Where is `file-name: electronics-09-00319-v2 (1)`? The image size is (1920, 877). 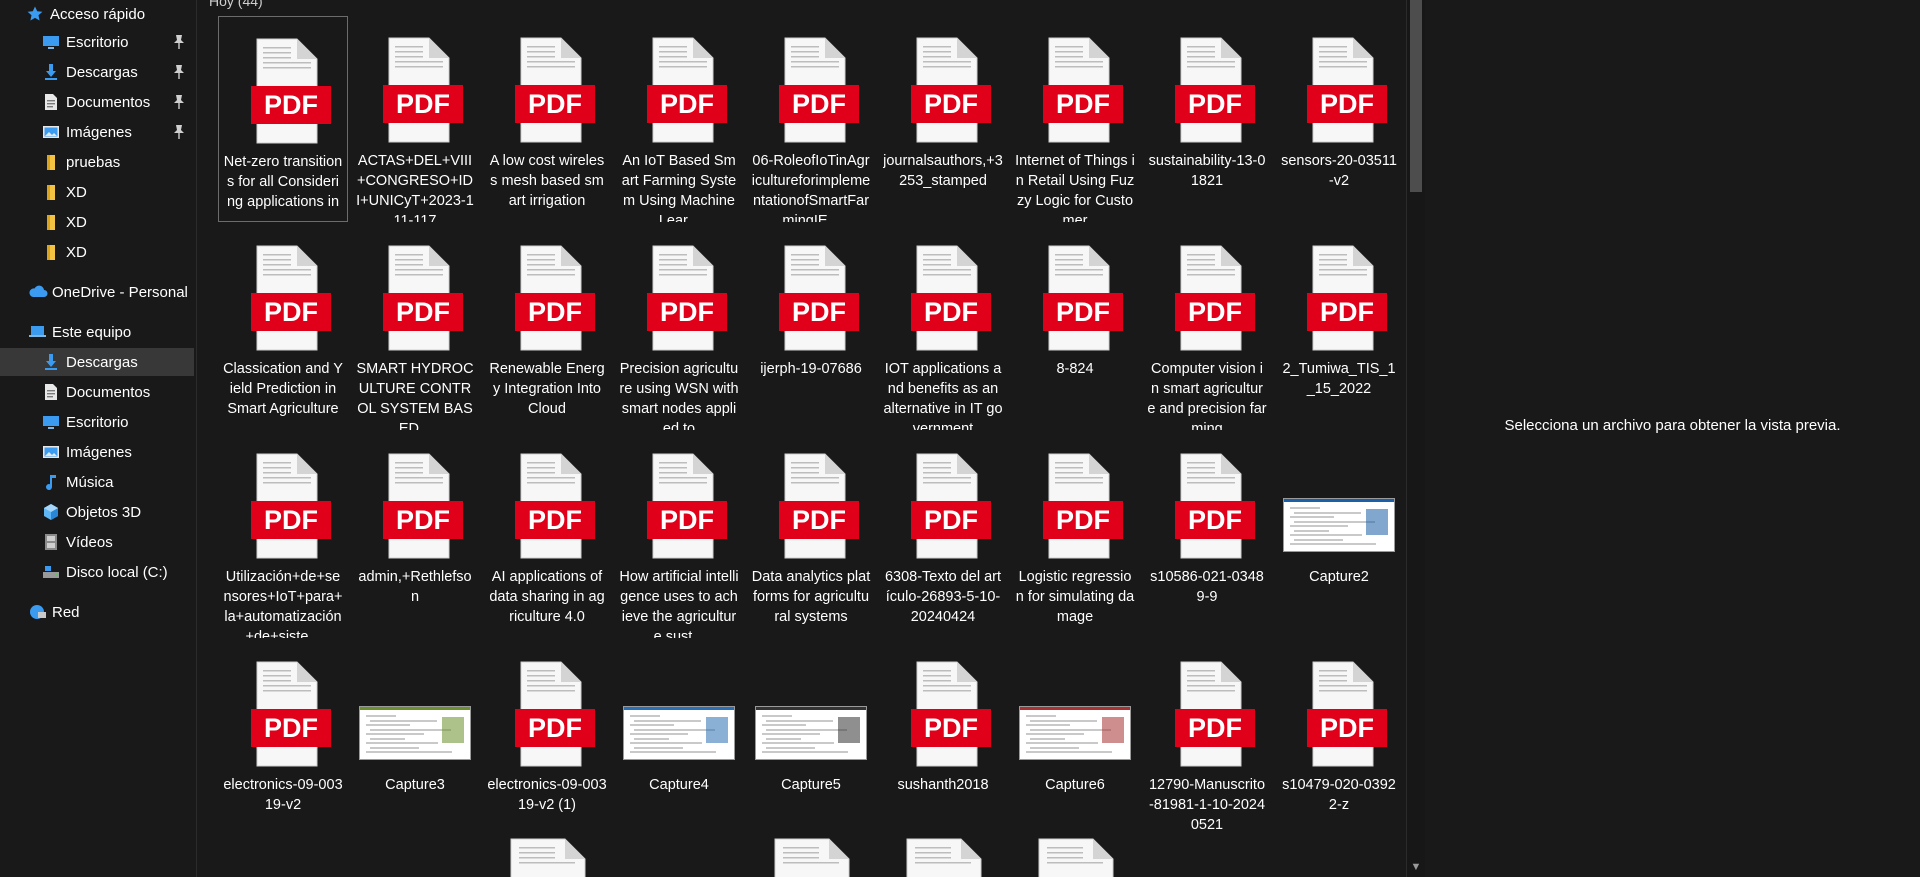
file-name: electronics-09-00319-v2 (1) is located at coordinates (547, 795).